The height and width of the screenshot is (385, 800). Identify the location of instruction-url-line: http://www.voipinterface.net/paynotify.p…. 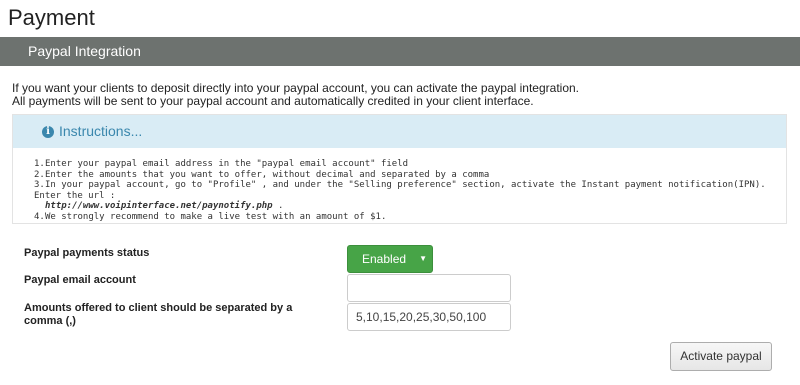
(164, 206).